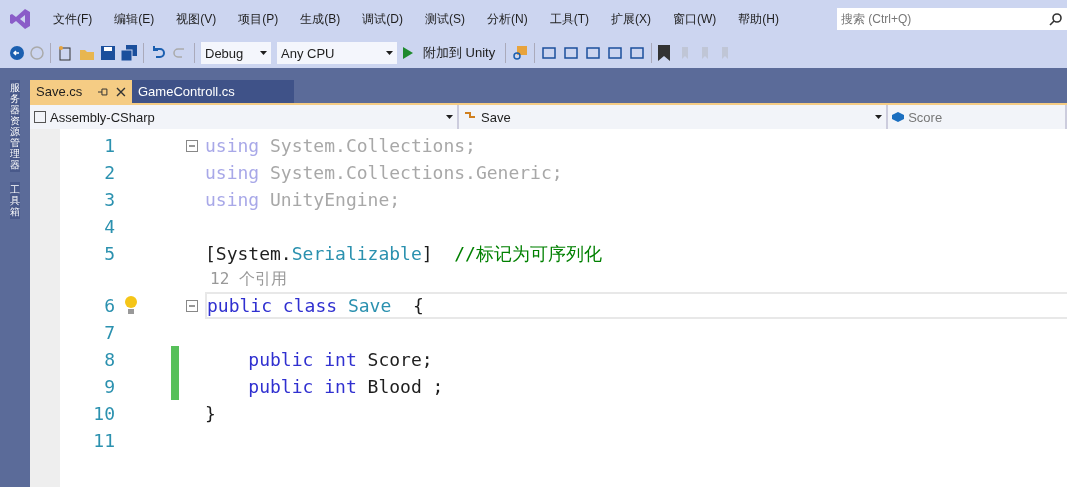 Image resolution: width=1067 pixels, height=487 pixels. I want to click on save-icon, so click(108, 53).